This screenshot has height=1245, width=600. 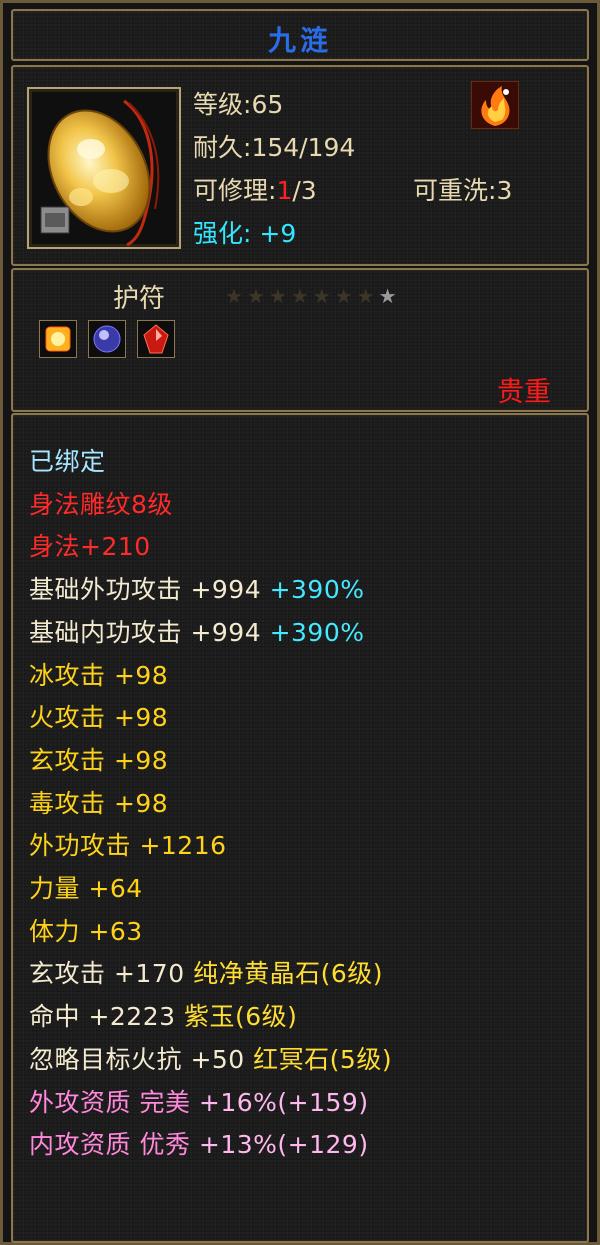 I want to click on attribute-extra: +16%(+159), so click(x=283, y=1102).